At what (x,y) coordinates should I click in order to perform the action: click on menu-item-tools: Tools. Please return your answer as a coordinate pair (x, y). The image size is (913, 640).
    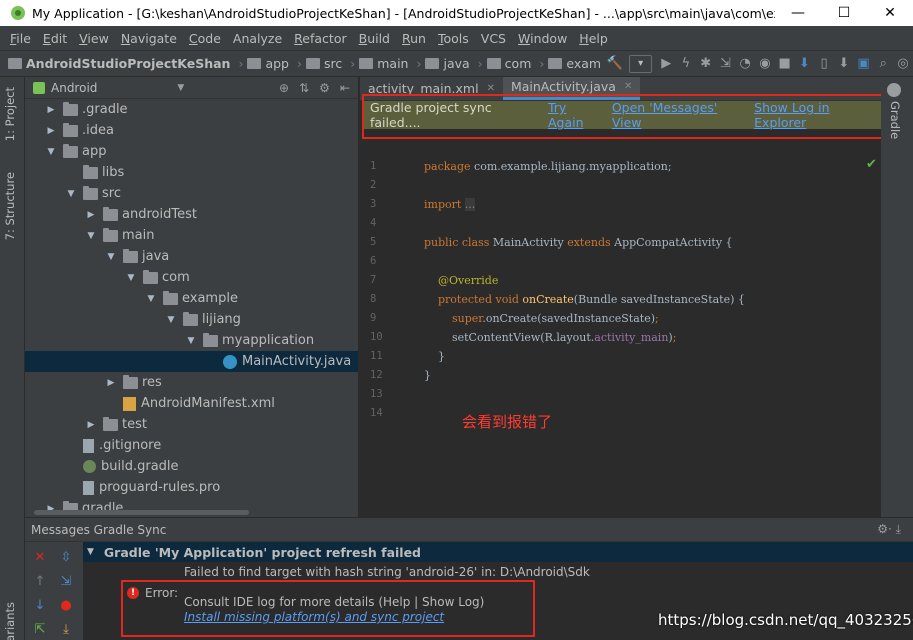
    Looking at the image, I should click on (453, 38).